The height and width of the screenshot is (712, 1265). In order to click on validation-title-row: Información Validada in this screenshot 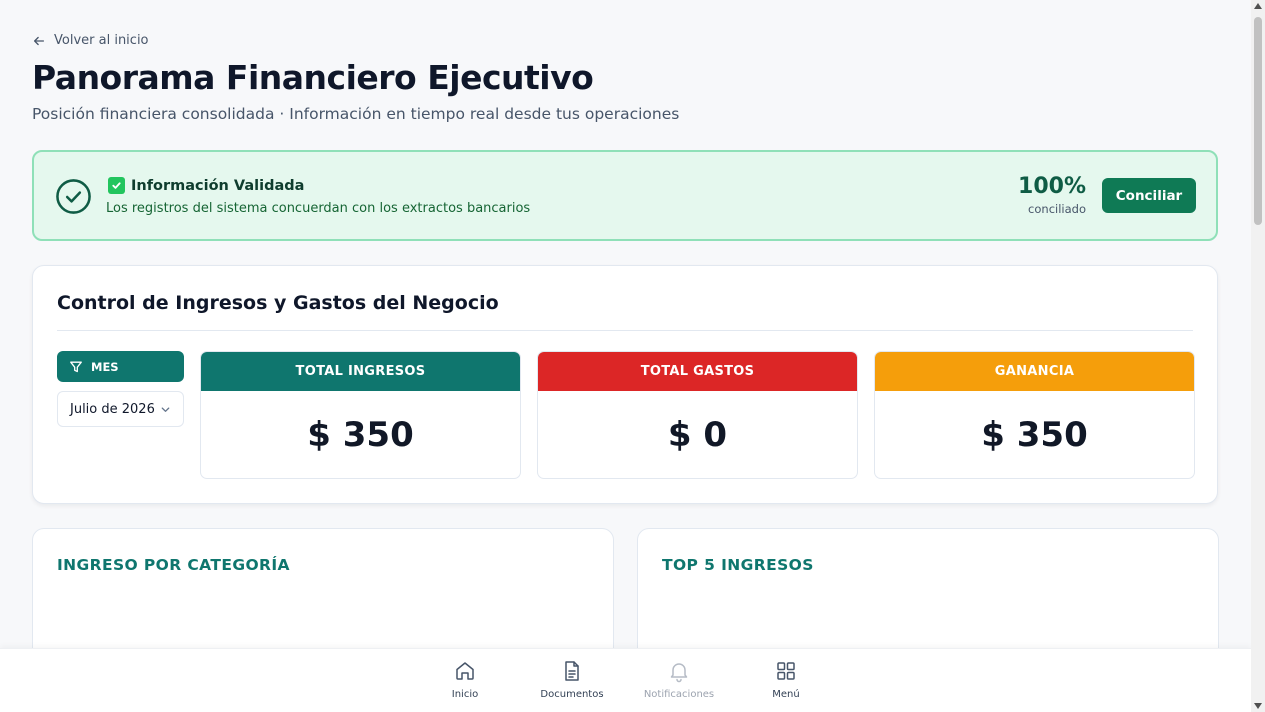, I will do `click(206, 185)`.